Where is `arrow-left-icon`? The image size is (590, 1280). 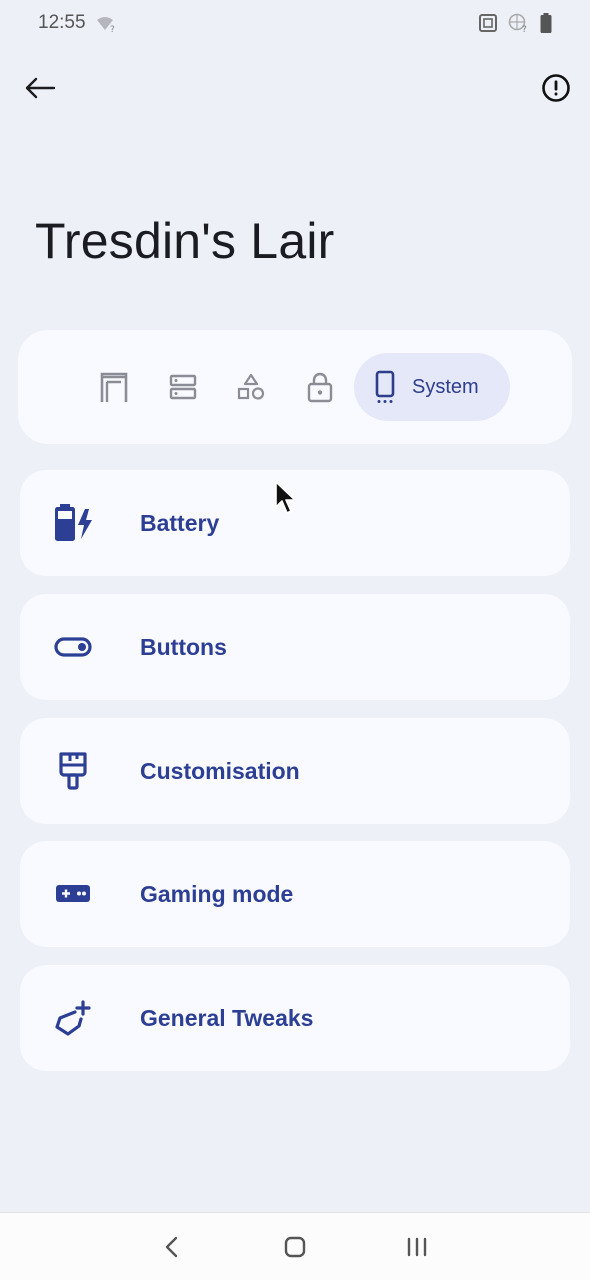 arrow-left-icon is located at coordinates (40, 88).